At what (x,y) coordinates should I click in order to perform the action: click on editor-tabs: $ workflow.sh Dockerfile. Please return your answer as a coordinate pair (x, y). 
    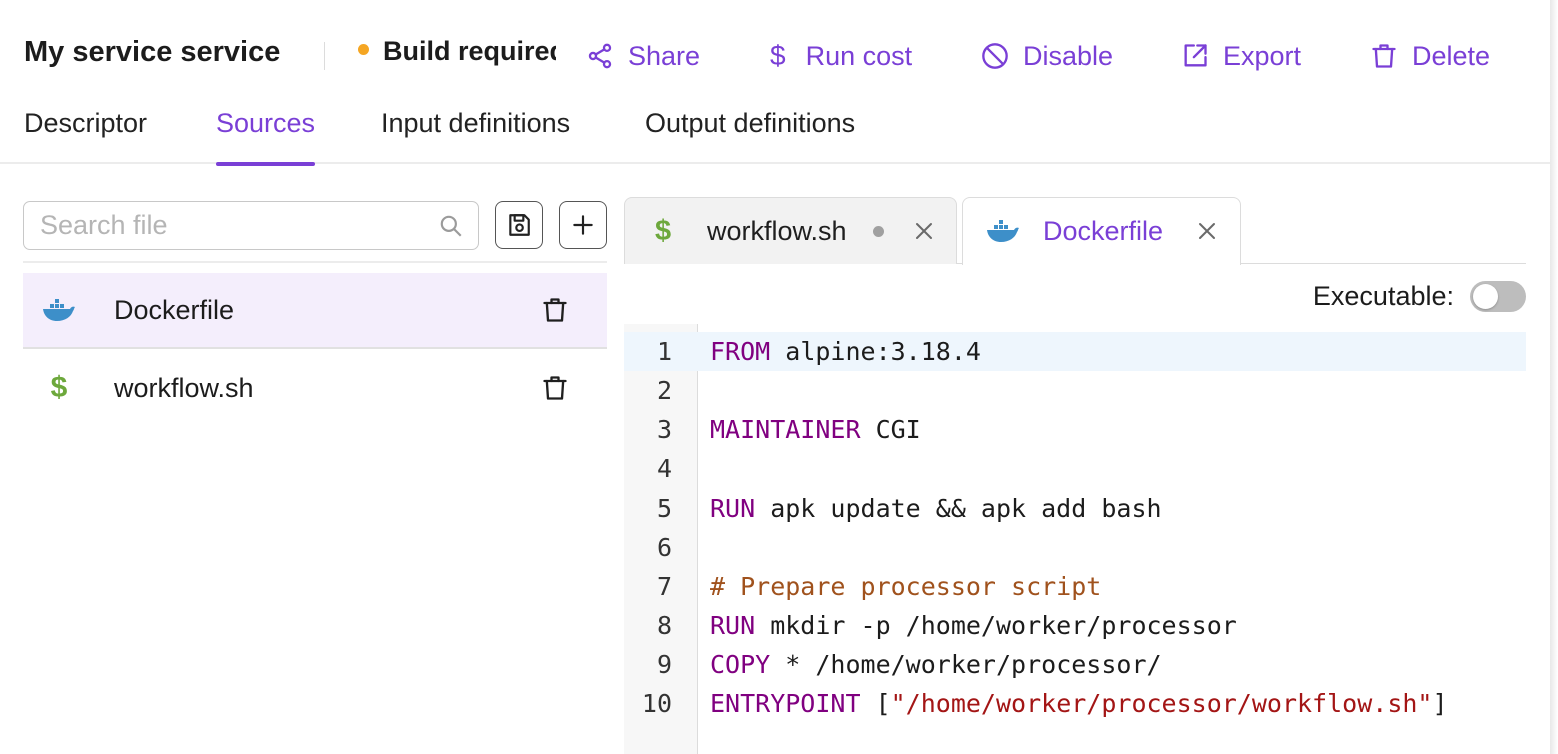
    Looking at the image, I should click on (1075, 231).